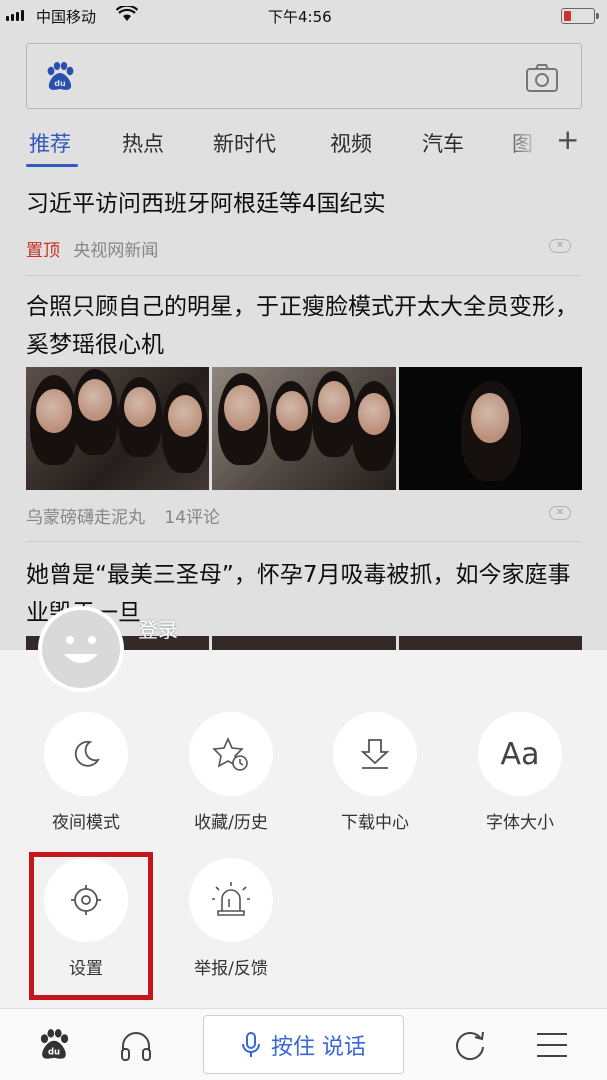 Image resolution: width=607 pixels, height=1080 pixels. Describe the element at coordinates (54, 1045) in the screenshot. I see `baidu-home-icon: du` at that location.